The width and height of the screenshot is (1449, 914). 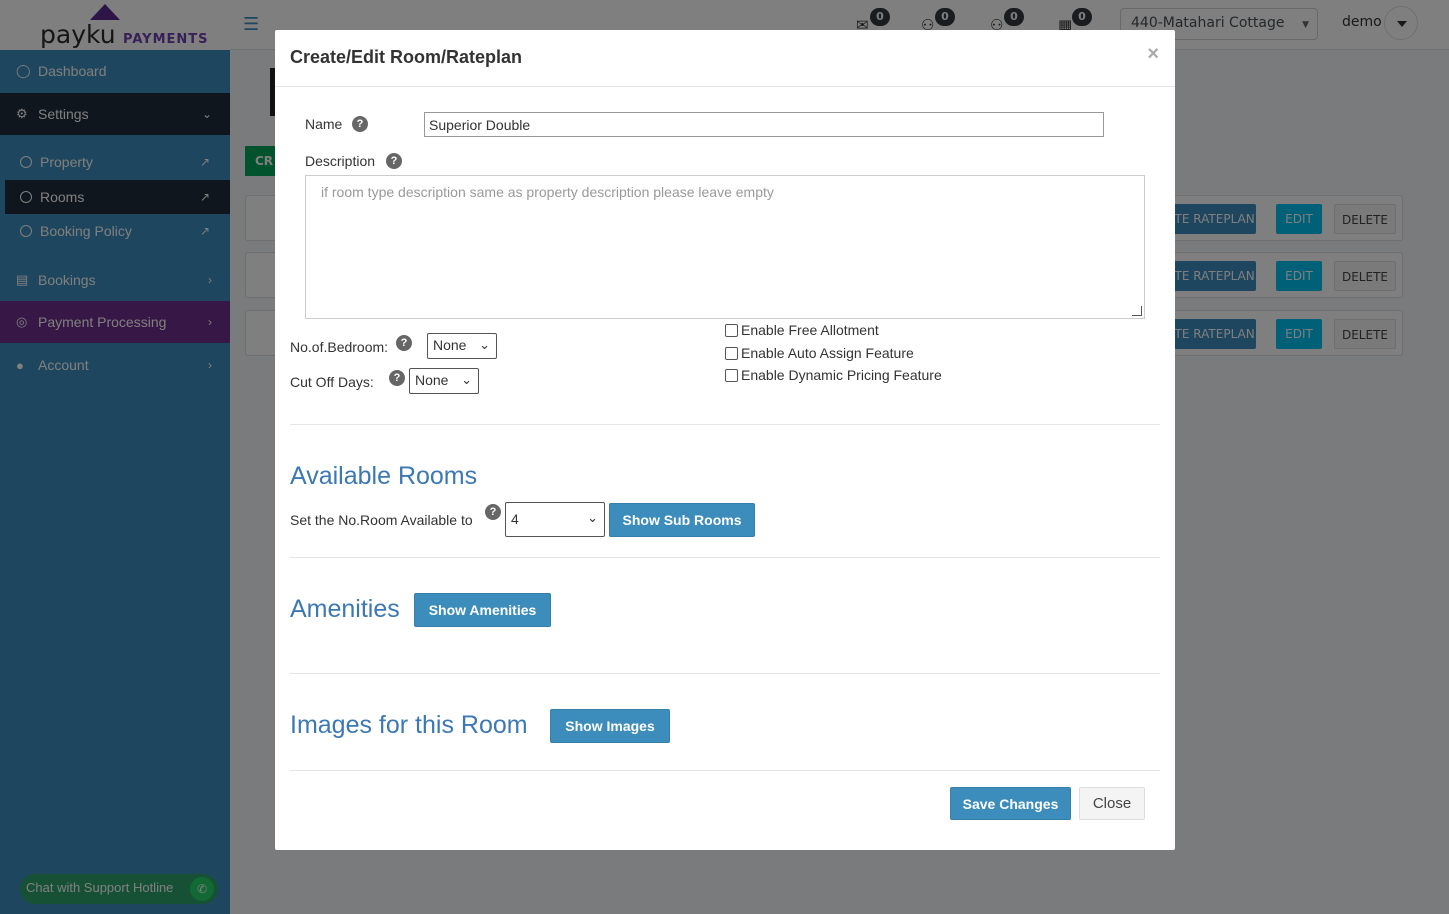 I want to click on auto-assign-checkbox: Enable Auto Assign Feature, so click(x=819, y=353).